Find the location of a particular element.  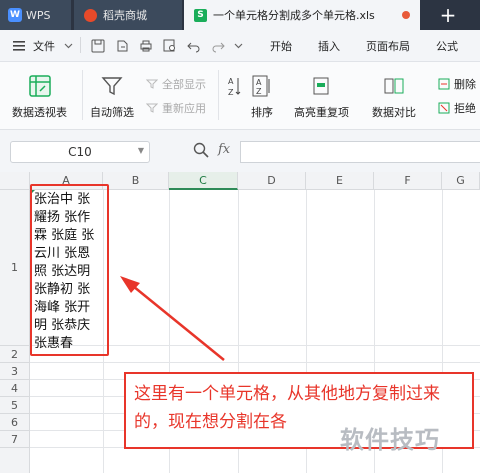

watermark-text: 软件技巧 is located at coordinates (390, 440).